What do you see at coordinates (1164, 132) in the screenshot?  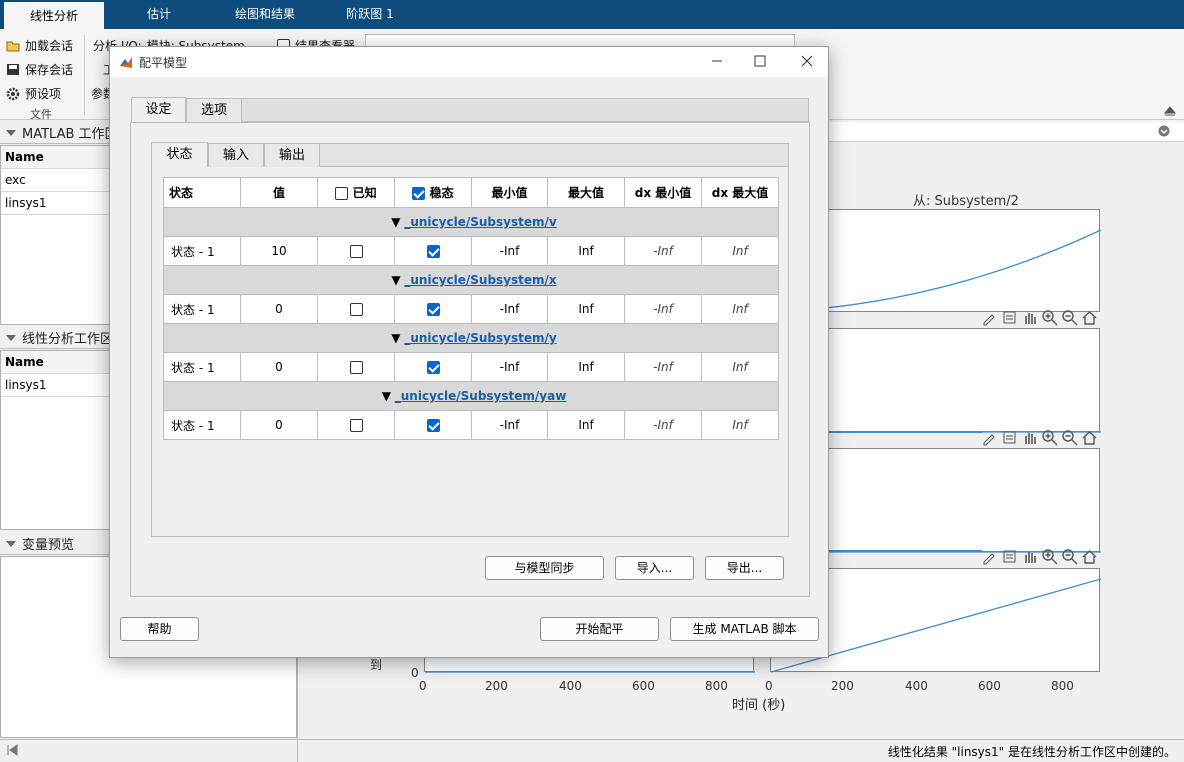 I see `document-menu-icon` at bounding box center [1164, 132].